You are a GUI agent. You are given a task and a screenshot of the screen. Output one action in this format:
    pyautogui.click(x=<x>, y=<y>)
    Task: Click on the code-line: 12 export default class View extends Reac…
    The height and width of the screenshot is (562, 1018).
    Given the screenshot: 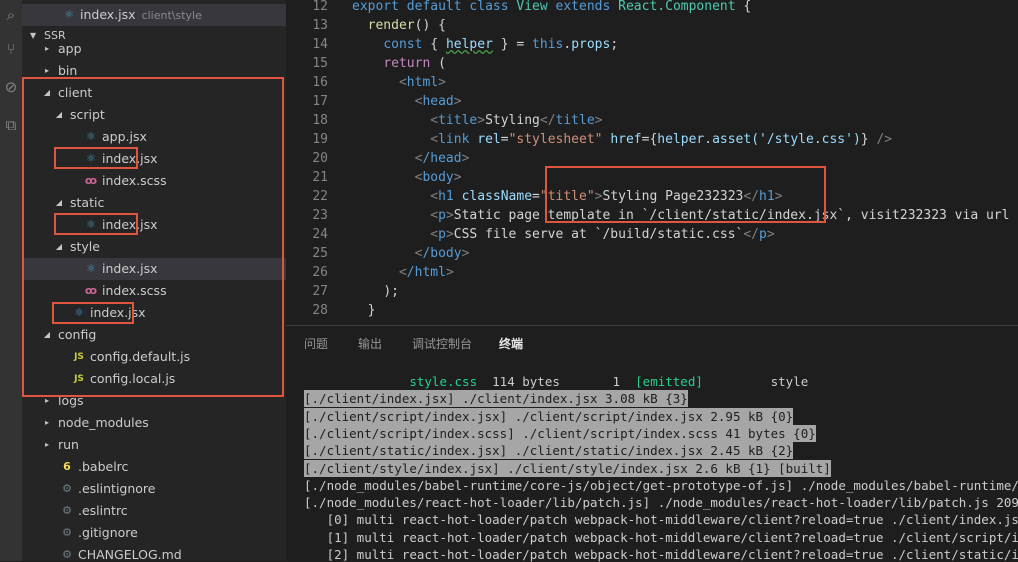 What is the action you would take?
    pyautogui.click(x=532, y=7)
    